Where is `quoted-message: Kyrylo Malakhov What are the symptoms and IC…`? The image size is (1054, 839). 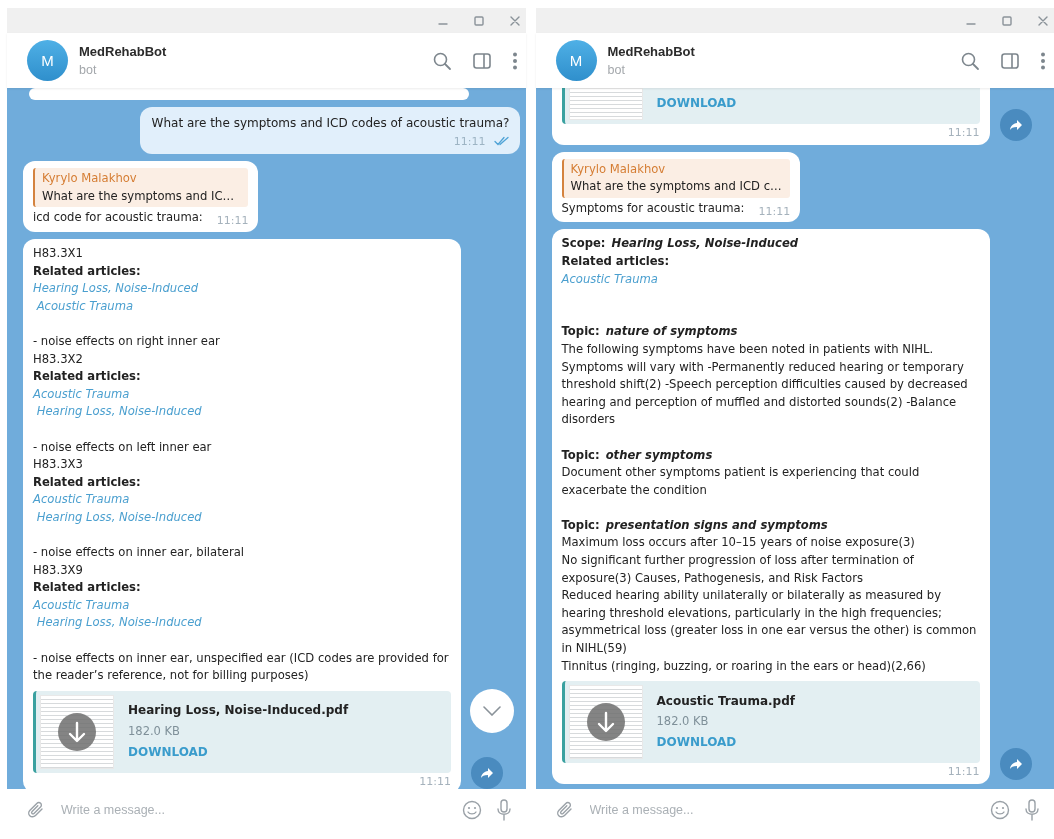 quoted-message: Kyrylo Malakhov What are the symptoms and IC… is located at coordinates (141, 188).